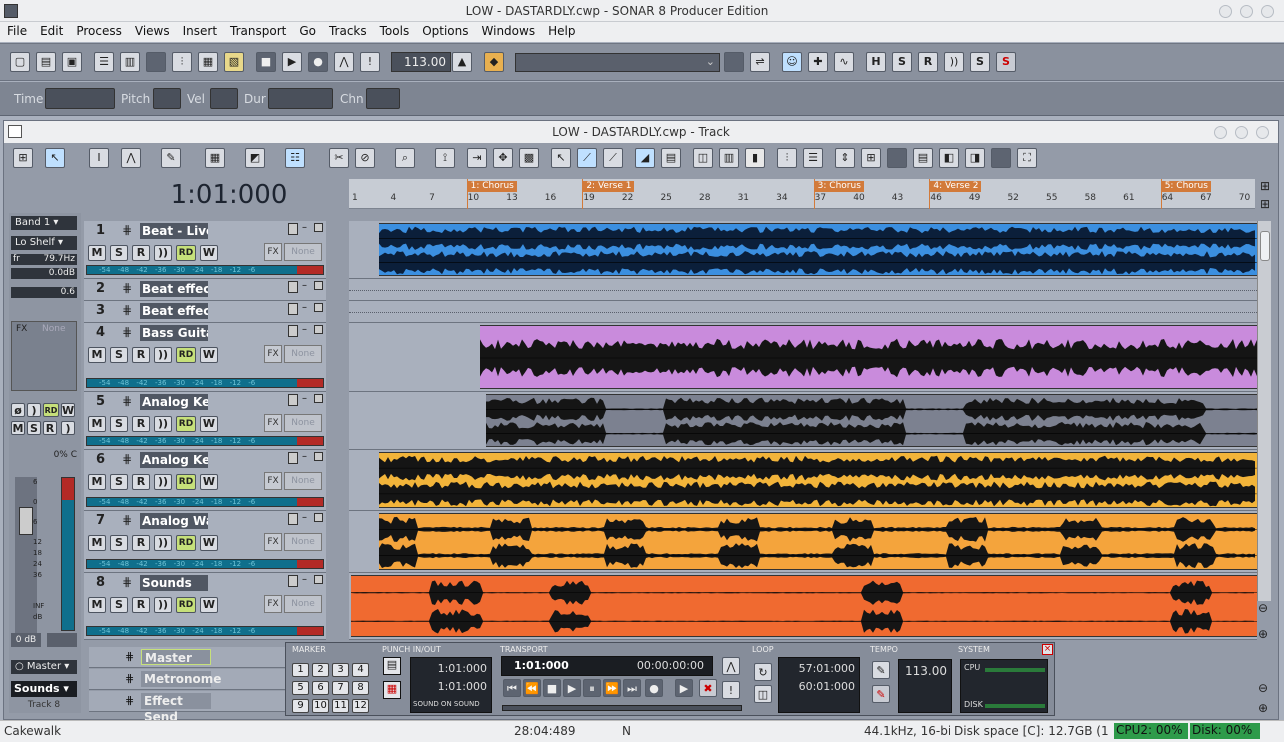 This screenshot has width=1284, height=742. Describe the element at coordinates (561, 158) in the screenshot. I see `arrow-tool-icon: ↖` at that location.